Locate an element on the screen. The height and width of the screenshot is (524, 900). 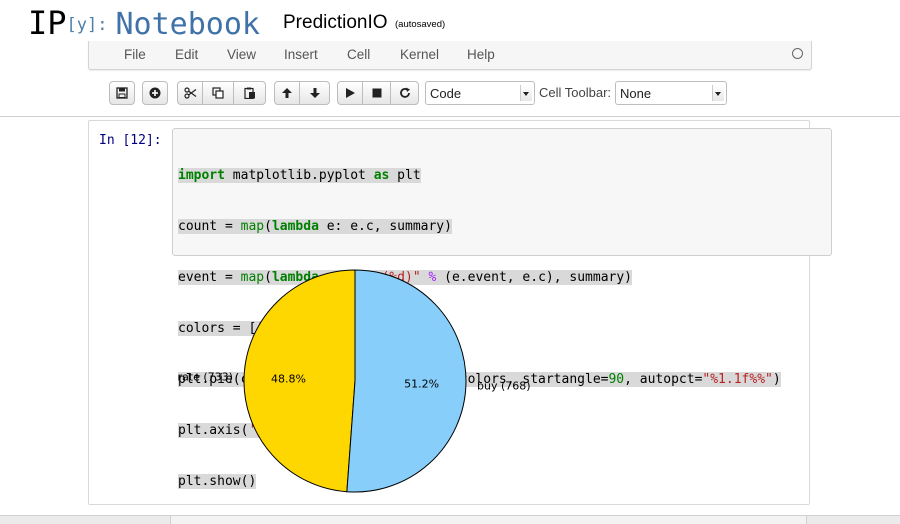
autosave-status: (autosaved) is located at coordinates (420, 24).